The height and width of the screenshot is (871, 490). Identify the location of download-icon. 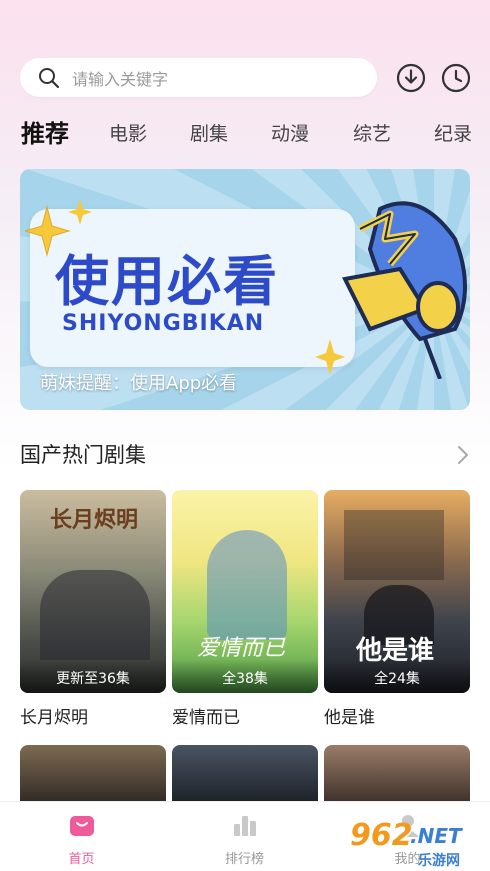
(411, 78).